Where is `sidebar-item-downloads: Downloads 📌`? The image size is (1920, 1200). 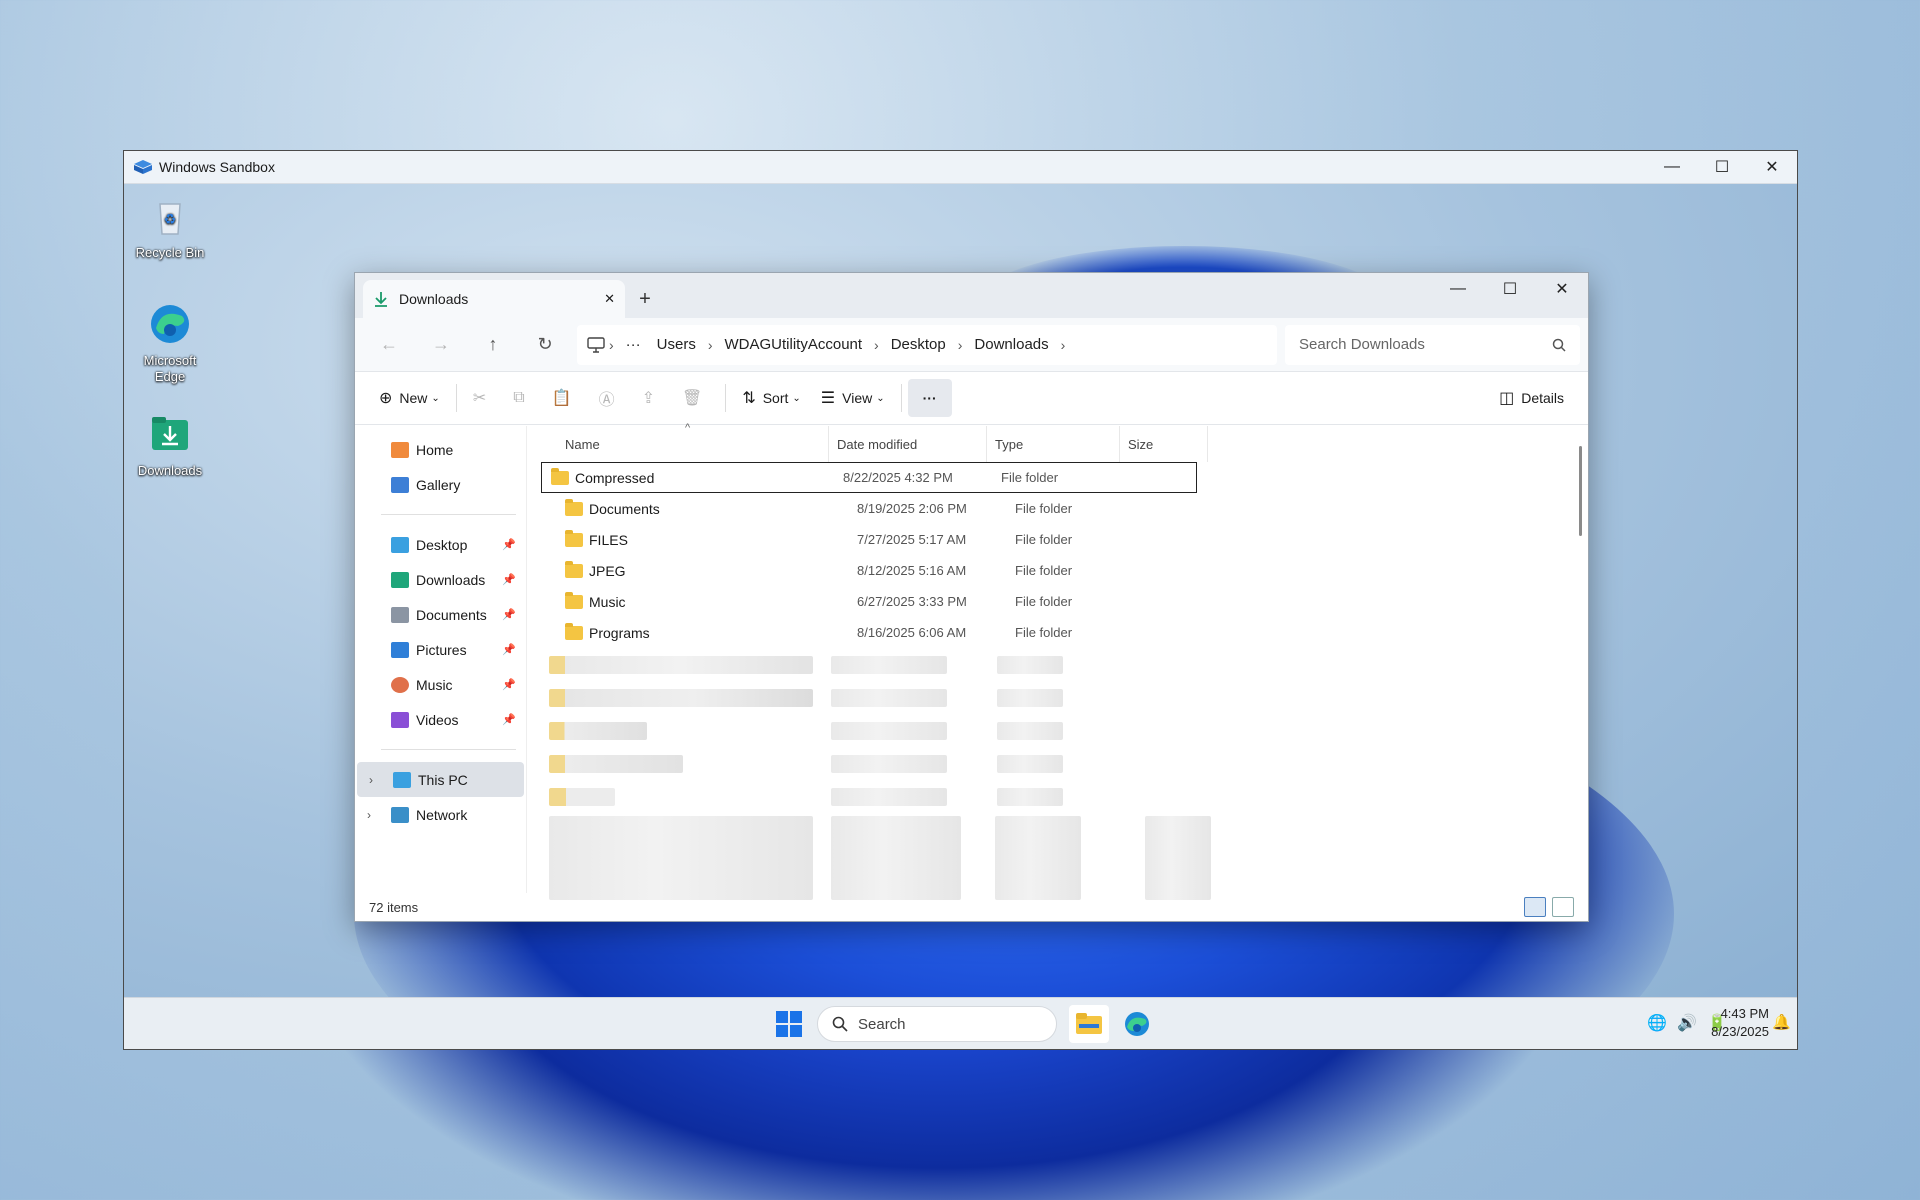 sidebar-item-downloads: Downloads 📌 is located at coordinates (440, 579).